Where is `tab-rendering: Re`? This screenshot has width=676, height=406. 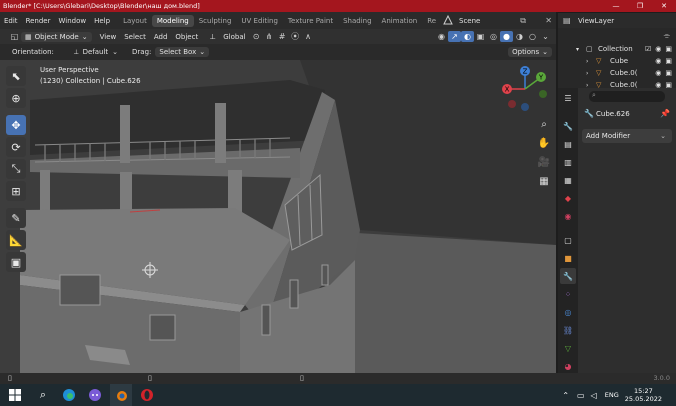
tab-rendering: Re is located at coordinates (431, 21).